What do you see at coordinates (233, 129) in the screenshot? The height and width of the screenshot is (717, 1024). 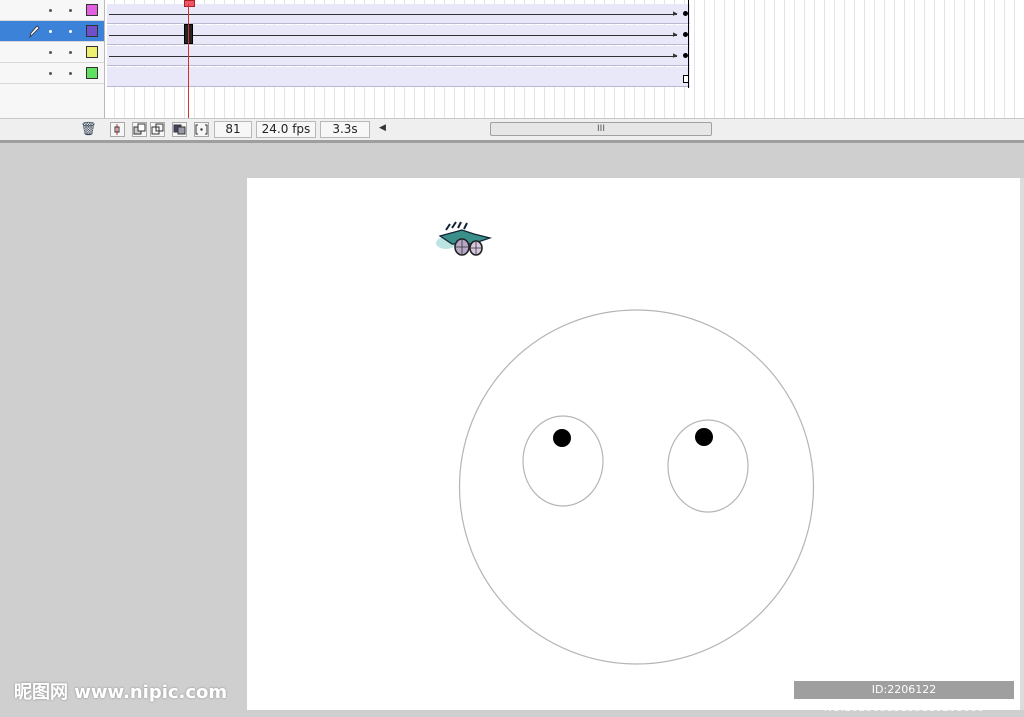 I see `current-frame-field: 81` at bounding box center [233, 129].